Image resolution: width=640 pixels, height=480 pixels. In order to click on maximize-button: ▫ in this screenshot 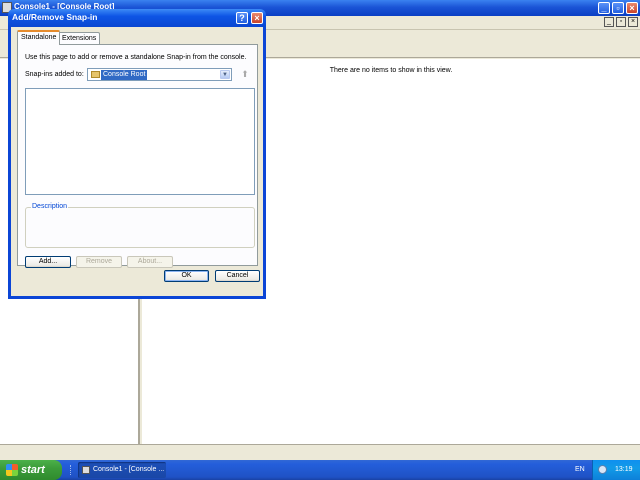, I will do `click(618, 8)`.